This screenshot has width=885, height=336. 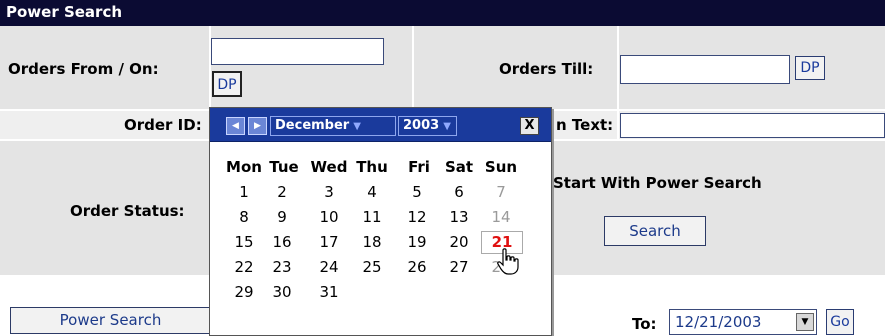 I want to click on calendar-day: 13, so click(x=459, y=217).